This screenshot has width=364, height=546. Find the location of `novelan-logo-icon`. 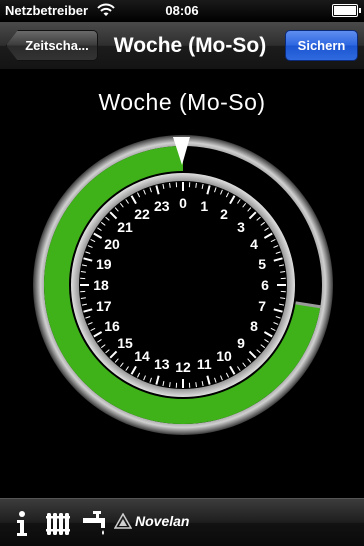

novelan-logo-icon is located at coordinates (123, 521).